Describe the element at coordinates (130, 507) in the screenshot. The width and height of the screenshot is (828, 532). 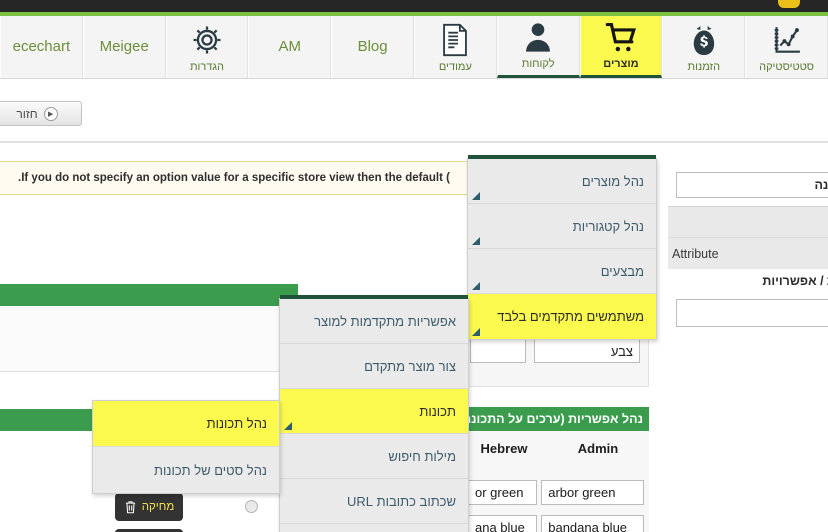
I see `trash-icon` at that location.